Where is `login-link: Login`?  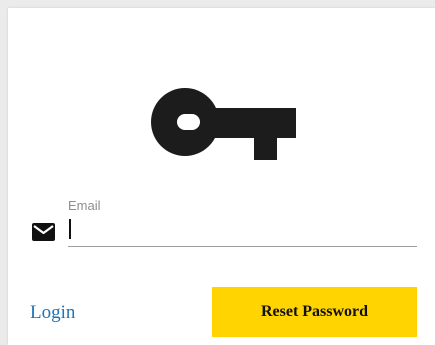 login-link: Login is located at coordinates (52, 313).